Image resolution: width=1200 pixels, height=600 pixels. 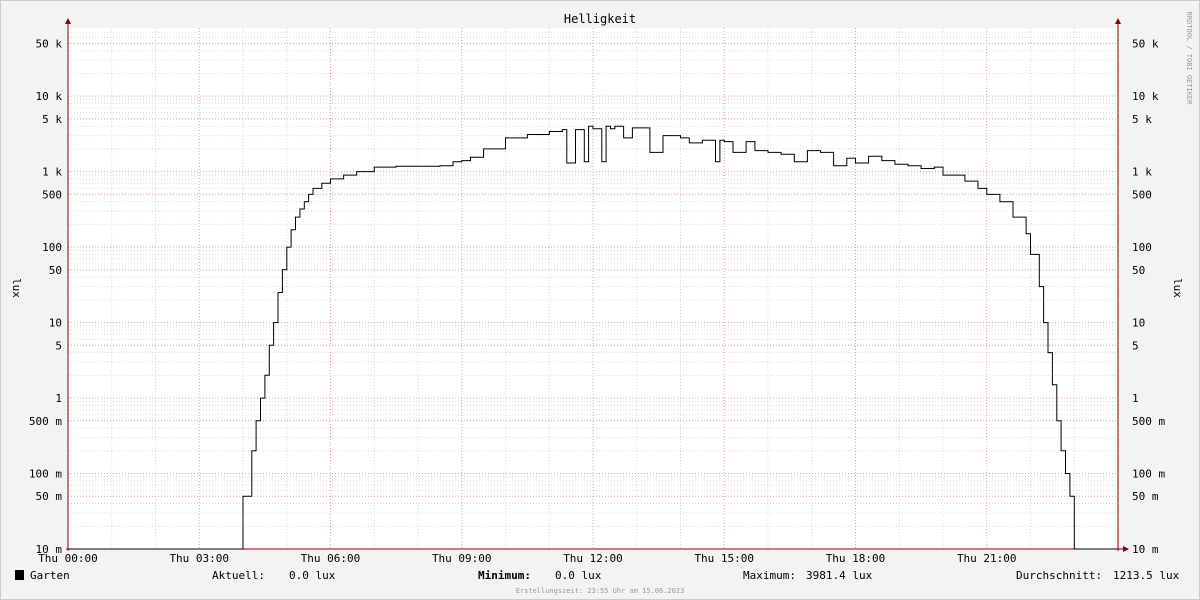 What do you see at coordinates (578, 575) in the screenshot?
I see `legend-min-value: 0.0 lux` at bounding box center [578, 575].